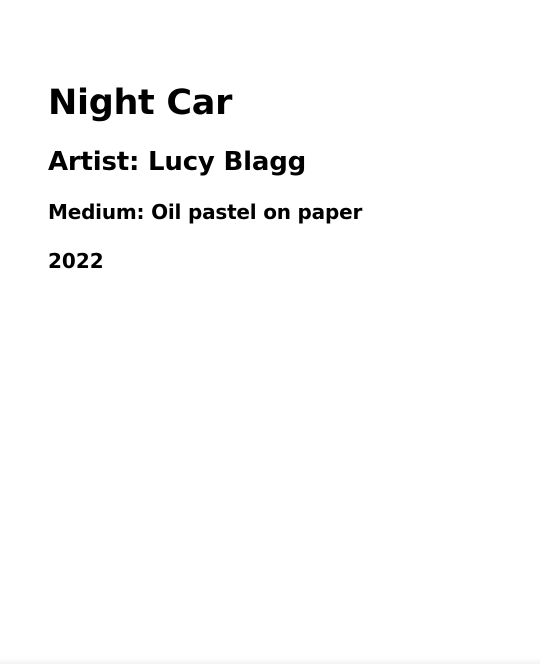 The height and width of the screenshot is (664, 540). What do you see at coordinates (205, 212) in the screenshot?
I see `artwork-medium: Medium: Oil pastel on paper` at bounding box center [205, 212].